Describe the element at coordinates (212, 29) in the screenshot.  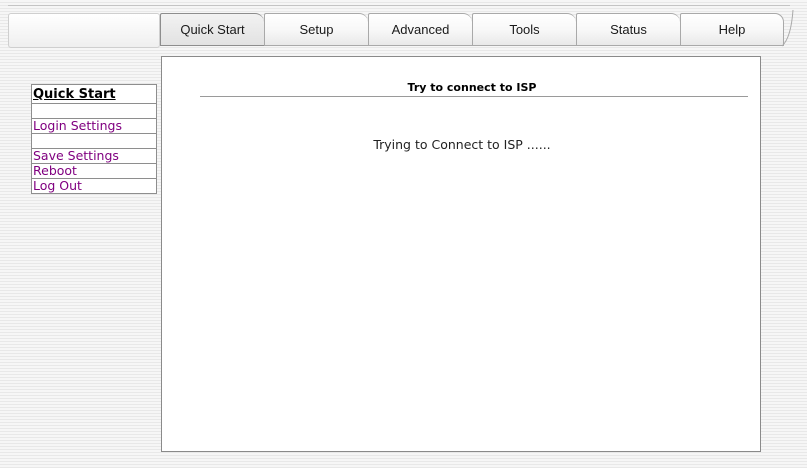
I see `tab-quick-start: Quick Start` at that location.